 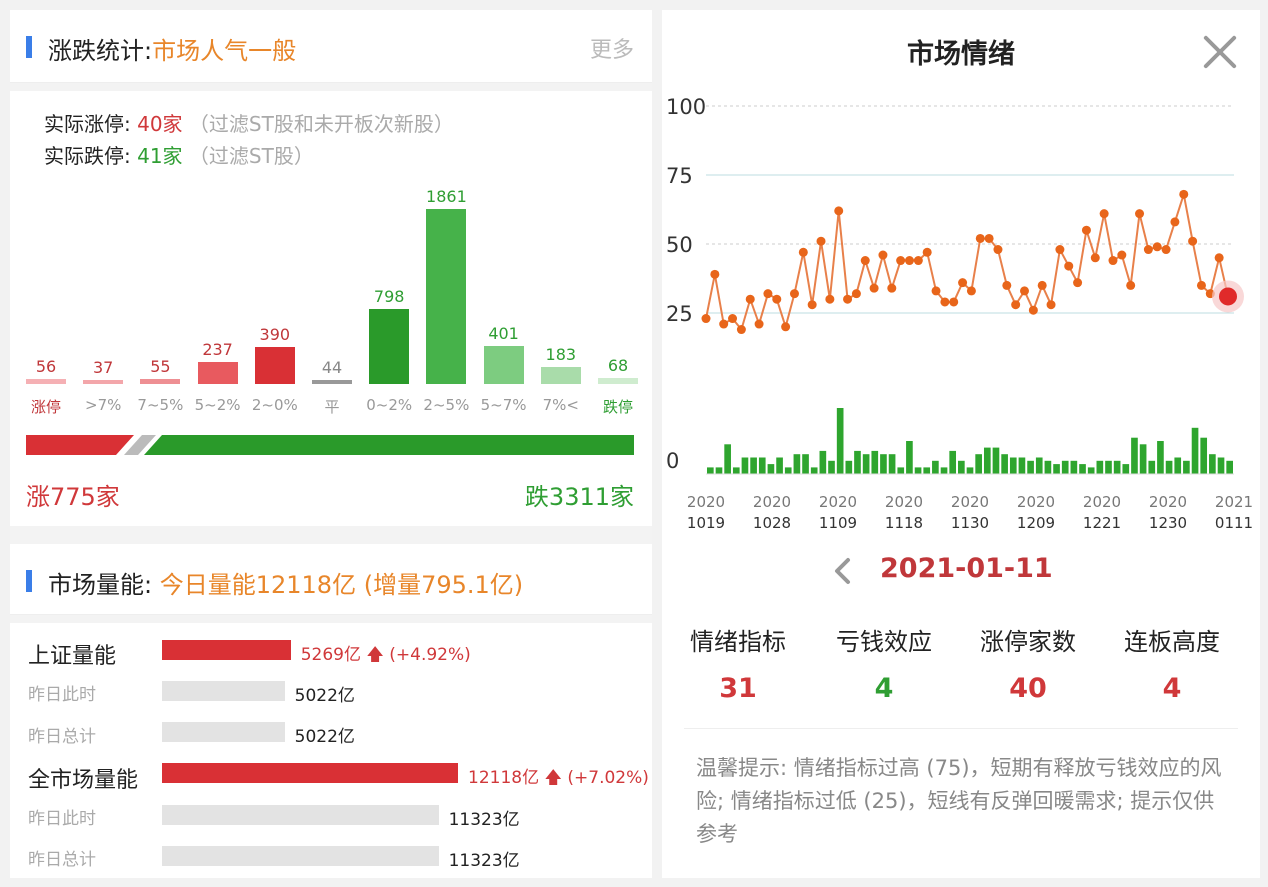 What do you see at coordinates (386, 655) in the screenshot?
I see `sh-today-value: 5269亿 🡅 (+4.92%)` at bounding box center [386, 655].